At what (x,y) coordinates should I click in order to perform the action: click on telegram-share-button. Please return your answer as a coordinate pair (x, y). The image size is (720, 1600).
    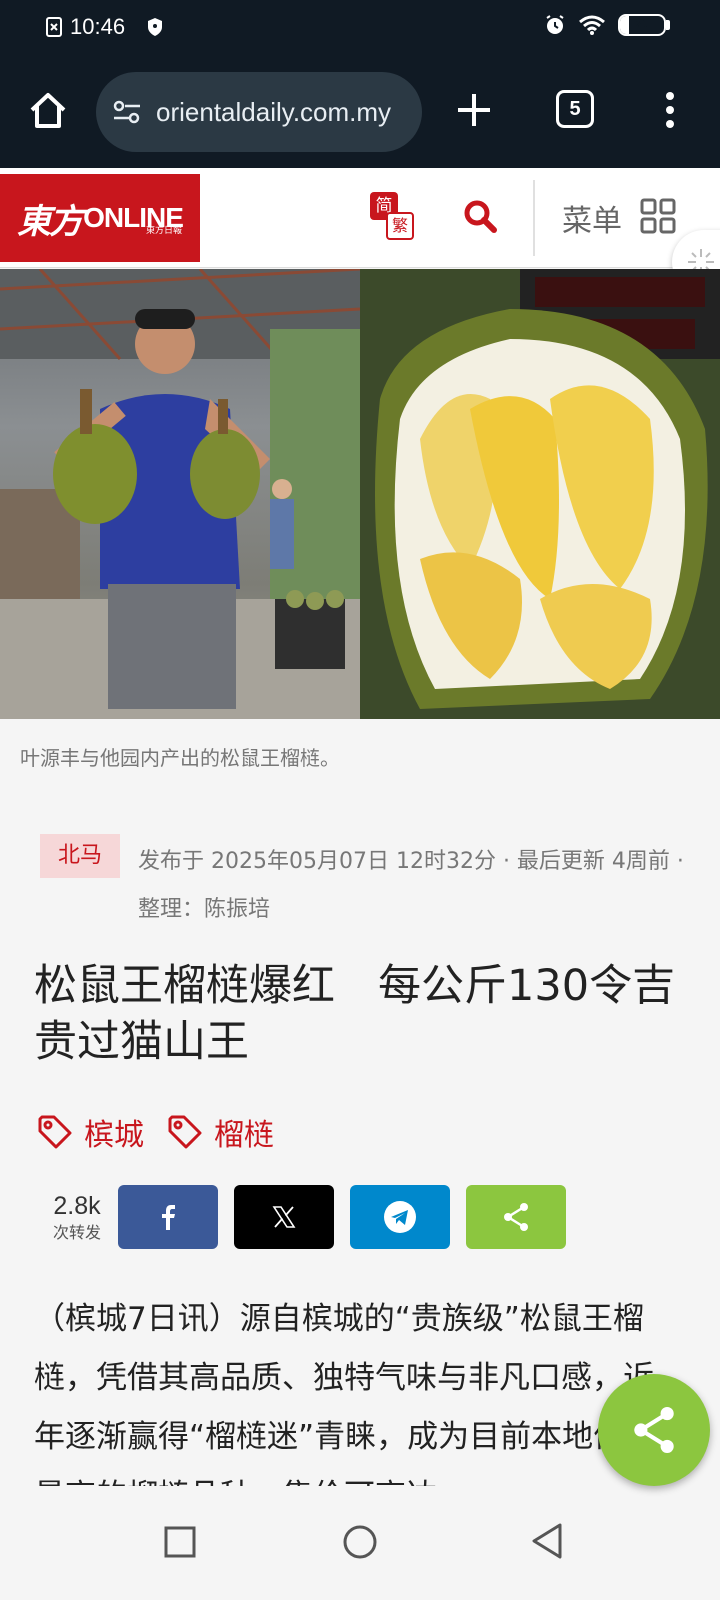
    Looking at the image, I should click on (400, 1217).